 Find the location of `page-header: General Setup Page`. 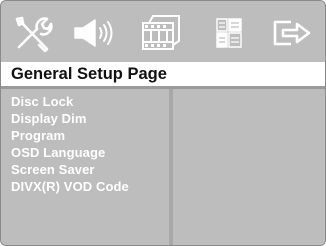

page-header: General Setup Page is located at coordinates (163, 74).